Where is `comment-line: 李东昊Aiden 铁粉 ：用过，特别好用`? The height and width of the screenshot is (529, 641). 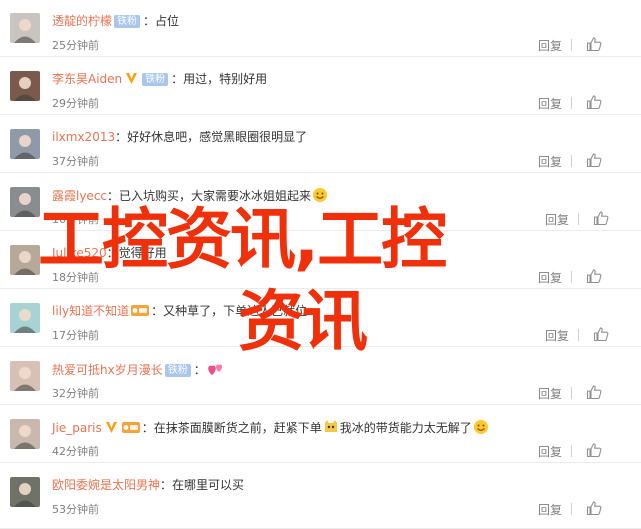
comment-line: 李东昊Aiden 铁粉 ：用过，特别好用 is located at coordinates (159, 79).